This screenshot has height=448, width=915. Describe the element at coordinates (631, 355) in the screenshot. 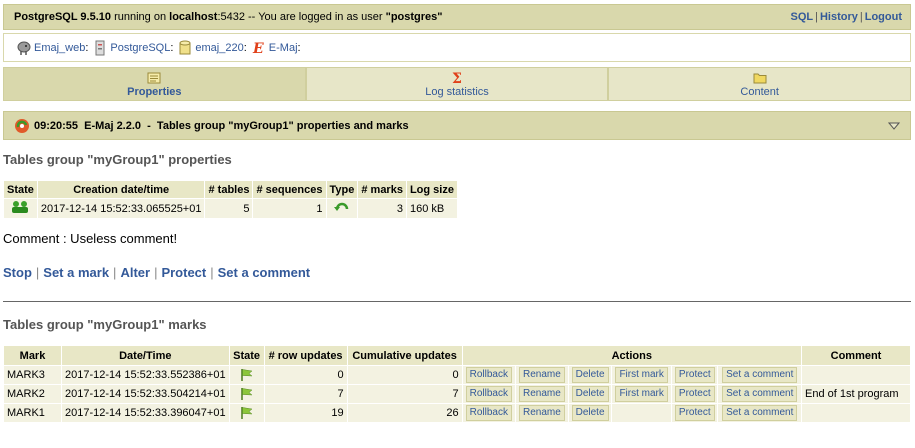

I see `col-actions: Actions` at that location.